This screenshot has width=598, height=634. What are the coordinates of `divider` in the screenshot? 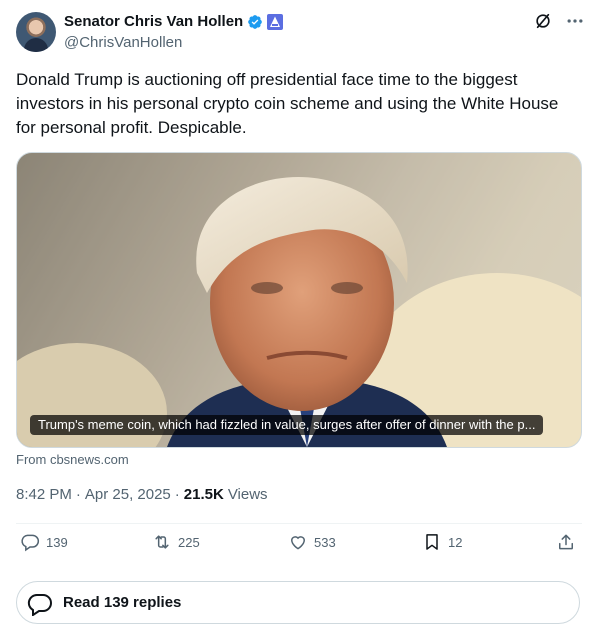 It's located at (299, 523).